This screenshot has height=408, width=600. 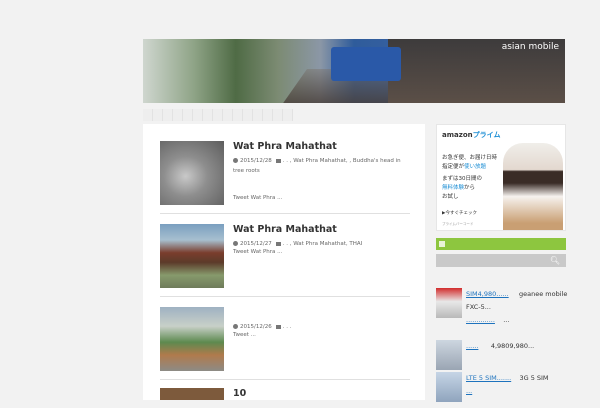 I want to click on post-meta: 2015/12/27 . . , Wat Phra Mahathat, THAI, so click(x=323, y=244).